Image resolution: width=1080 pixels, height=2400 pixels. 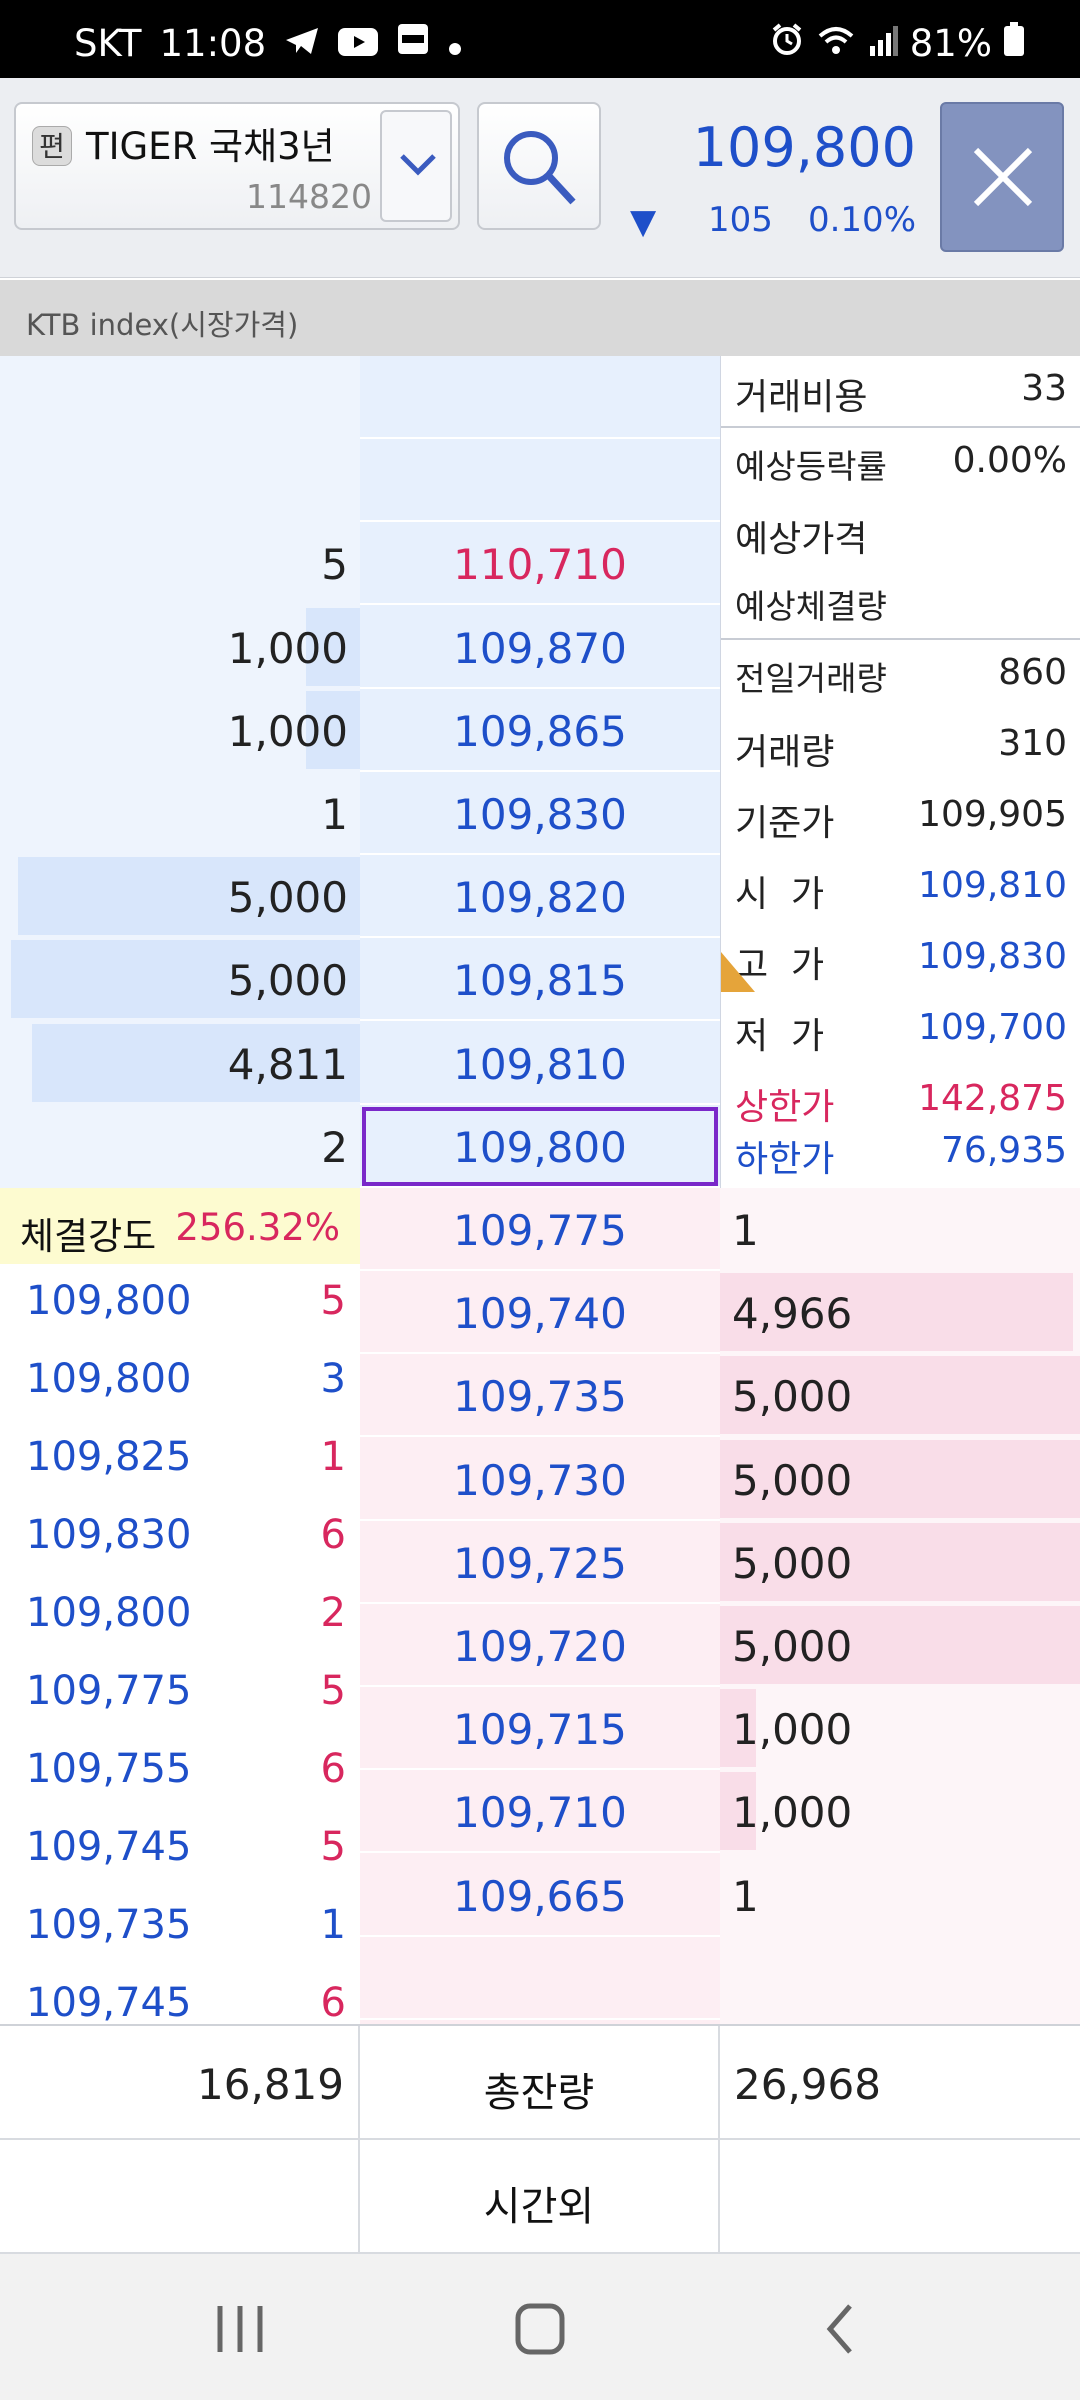 I want to click on ask-price: 109,865, so click(x=540, y=731).